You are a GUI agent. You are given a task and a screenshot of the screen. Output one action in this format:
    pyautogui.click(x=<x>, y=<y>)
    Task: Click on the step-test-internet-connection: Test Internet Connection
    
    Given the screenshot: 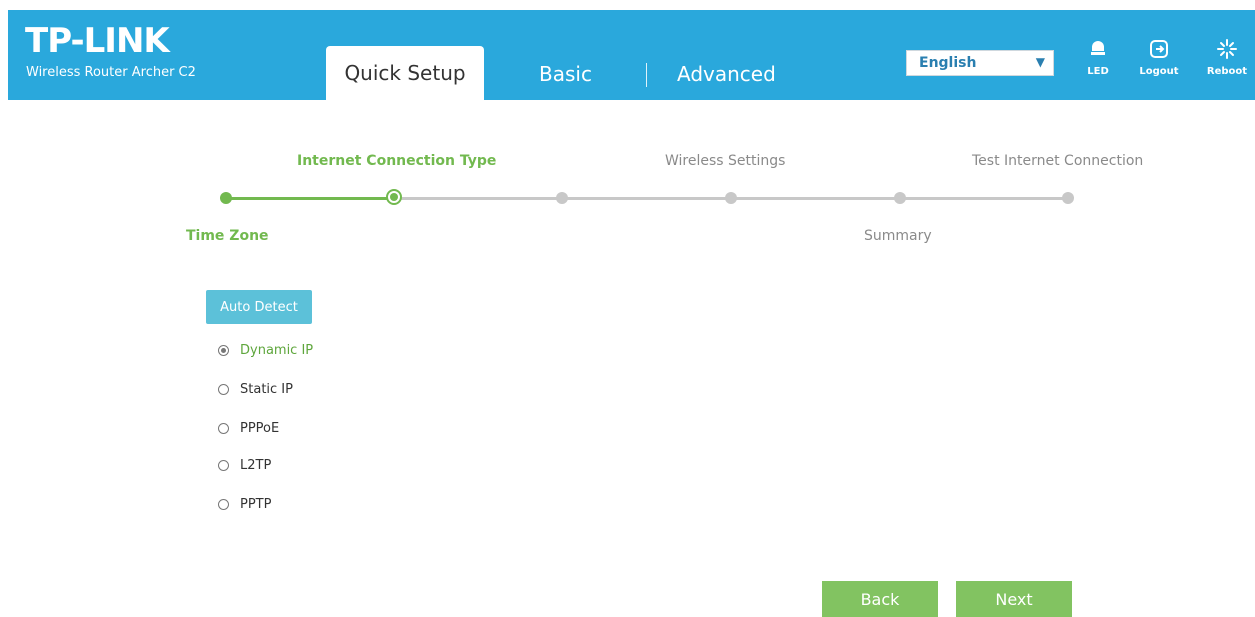 What is the action you would take?
    pyautogui.click(x=1058, y=161)
    